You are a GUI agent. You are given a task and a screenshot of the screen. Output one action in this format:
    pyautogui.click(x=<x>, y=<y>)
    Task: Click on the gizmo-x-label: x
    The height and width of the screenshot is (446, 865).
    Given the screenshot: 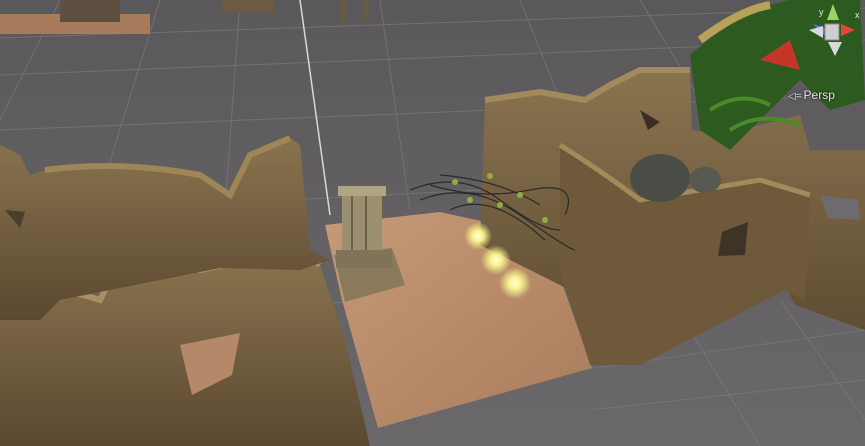 What is the action you would take?
    pyautogui.click(x=857, y=15)
    